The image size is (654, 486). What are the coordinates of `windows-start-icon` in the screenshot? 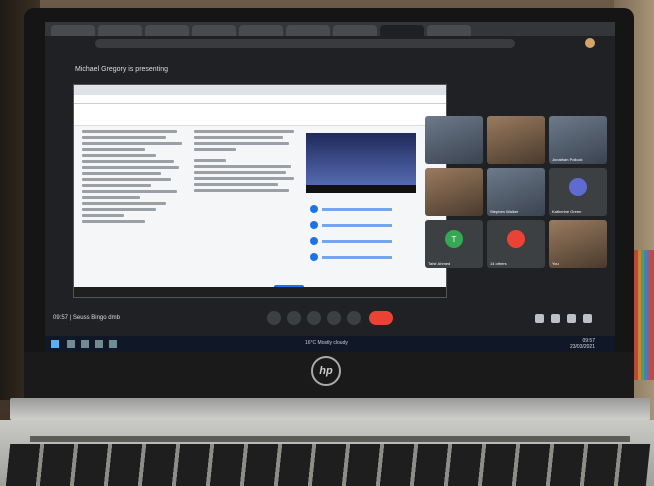 It's located at (55, 344).